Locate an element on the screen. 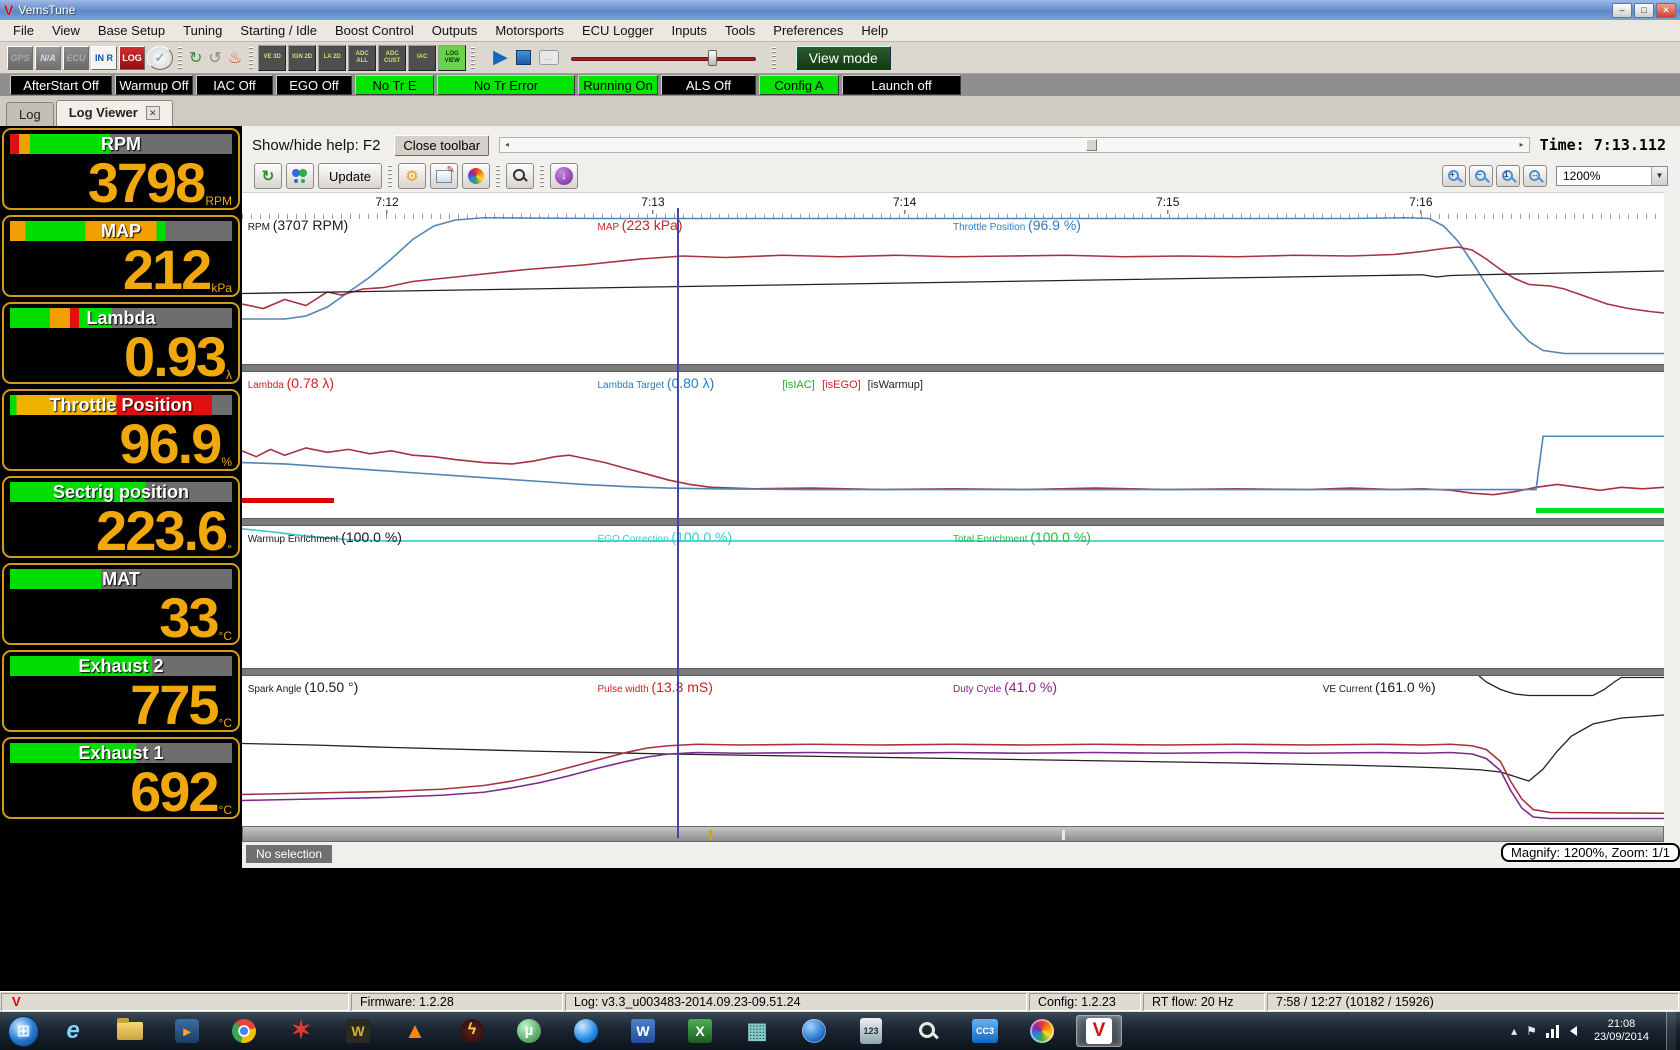  gauge-sectrig-position: Sectrig position 223.6 ° is located at coordinates (121, 517).